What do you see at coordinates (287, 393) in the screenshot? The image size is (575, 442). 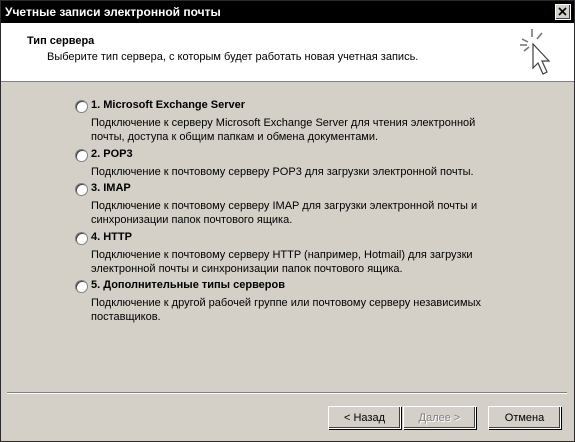 I see `footer-divider` at bounding box center [287, 393].